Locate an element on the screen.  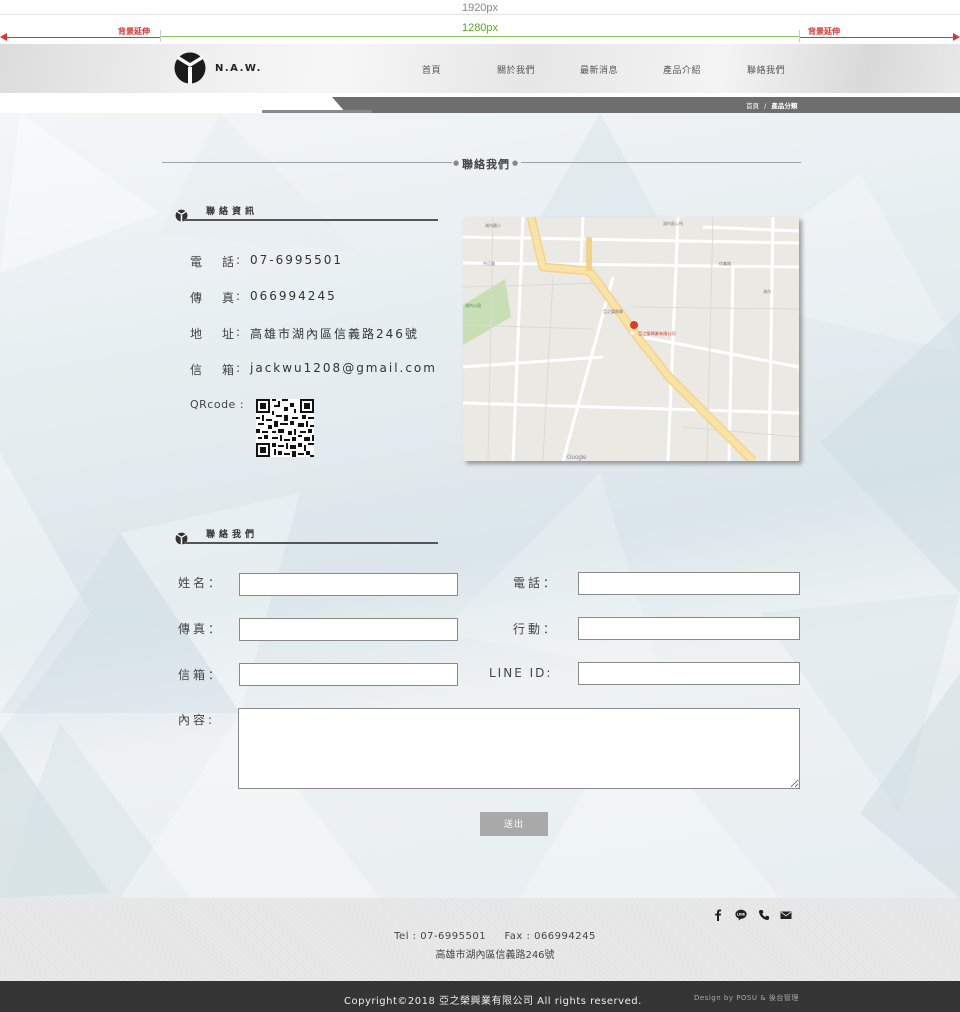
nav-about: 關於我們 is located at coordinates (516, 69).